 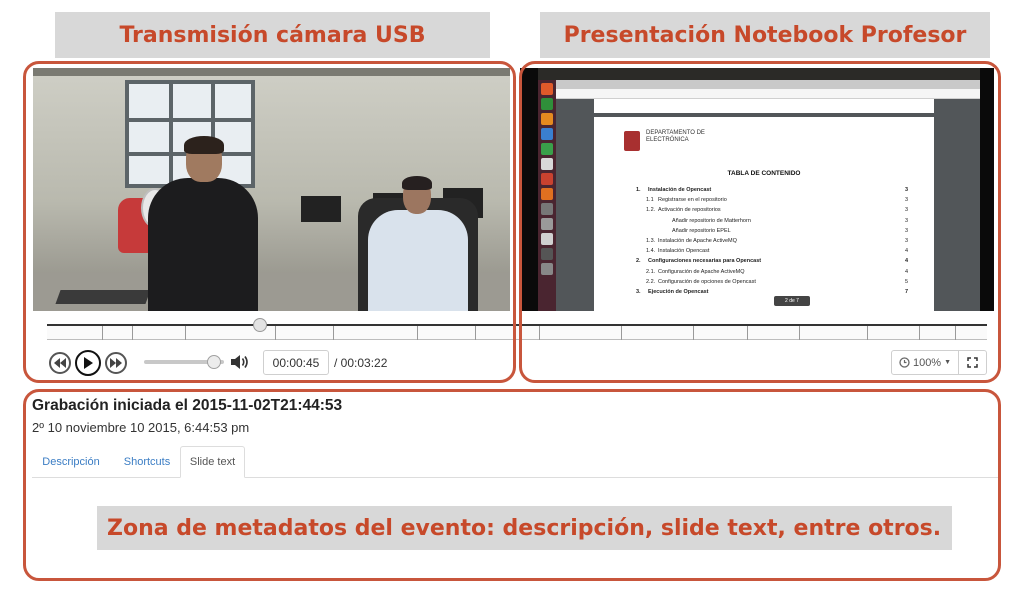 What do you see at coordinates (651, 251) in the screenshot?
I see `toc-number: 1.4.` at bounding box center [651, 251].